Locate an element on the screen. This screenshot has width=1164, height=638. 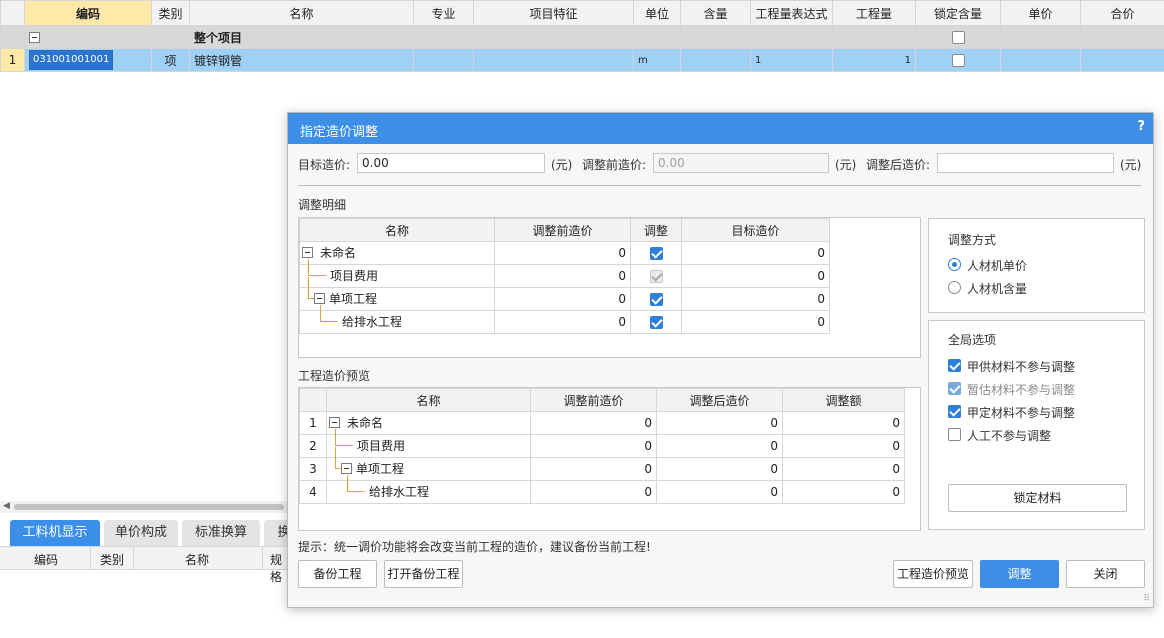
quantity-cell: 1 is located at coordinates (874, 60).